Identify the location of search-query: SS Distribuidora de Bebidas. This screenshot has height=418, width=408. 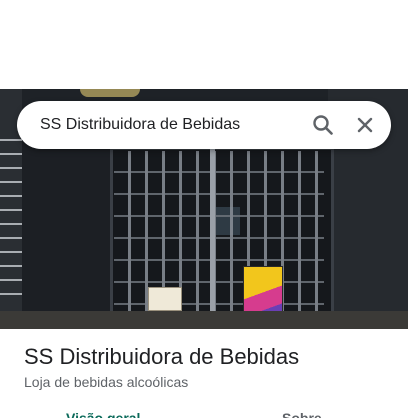
(140, 125).